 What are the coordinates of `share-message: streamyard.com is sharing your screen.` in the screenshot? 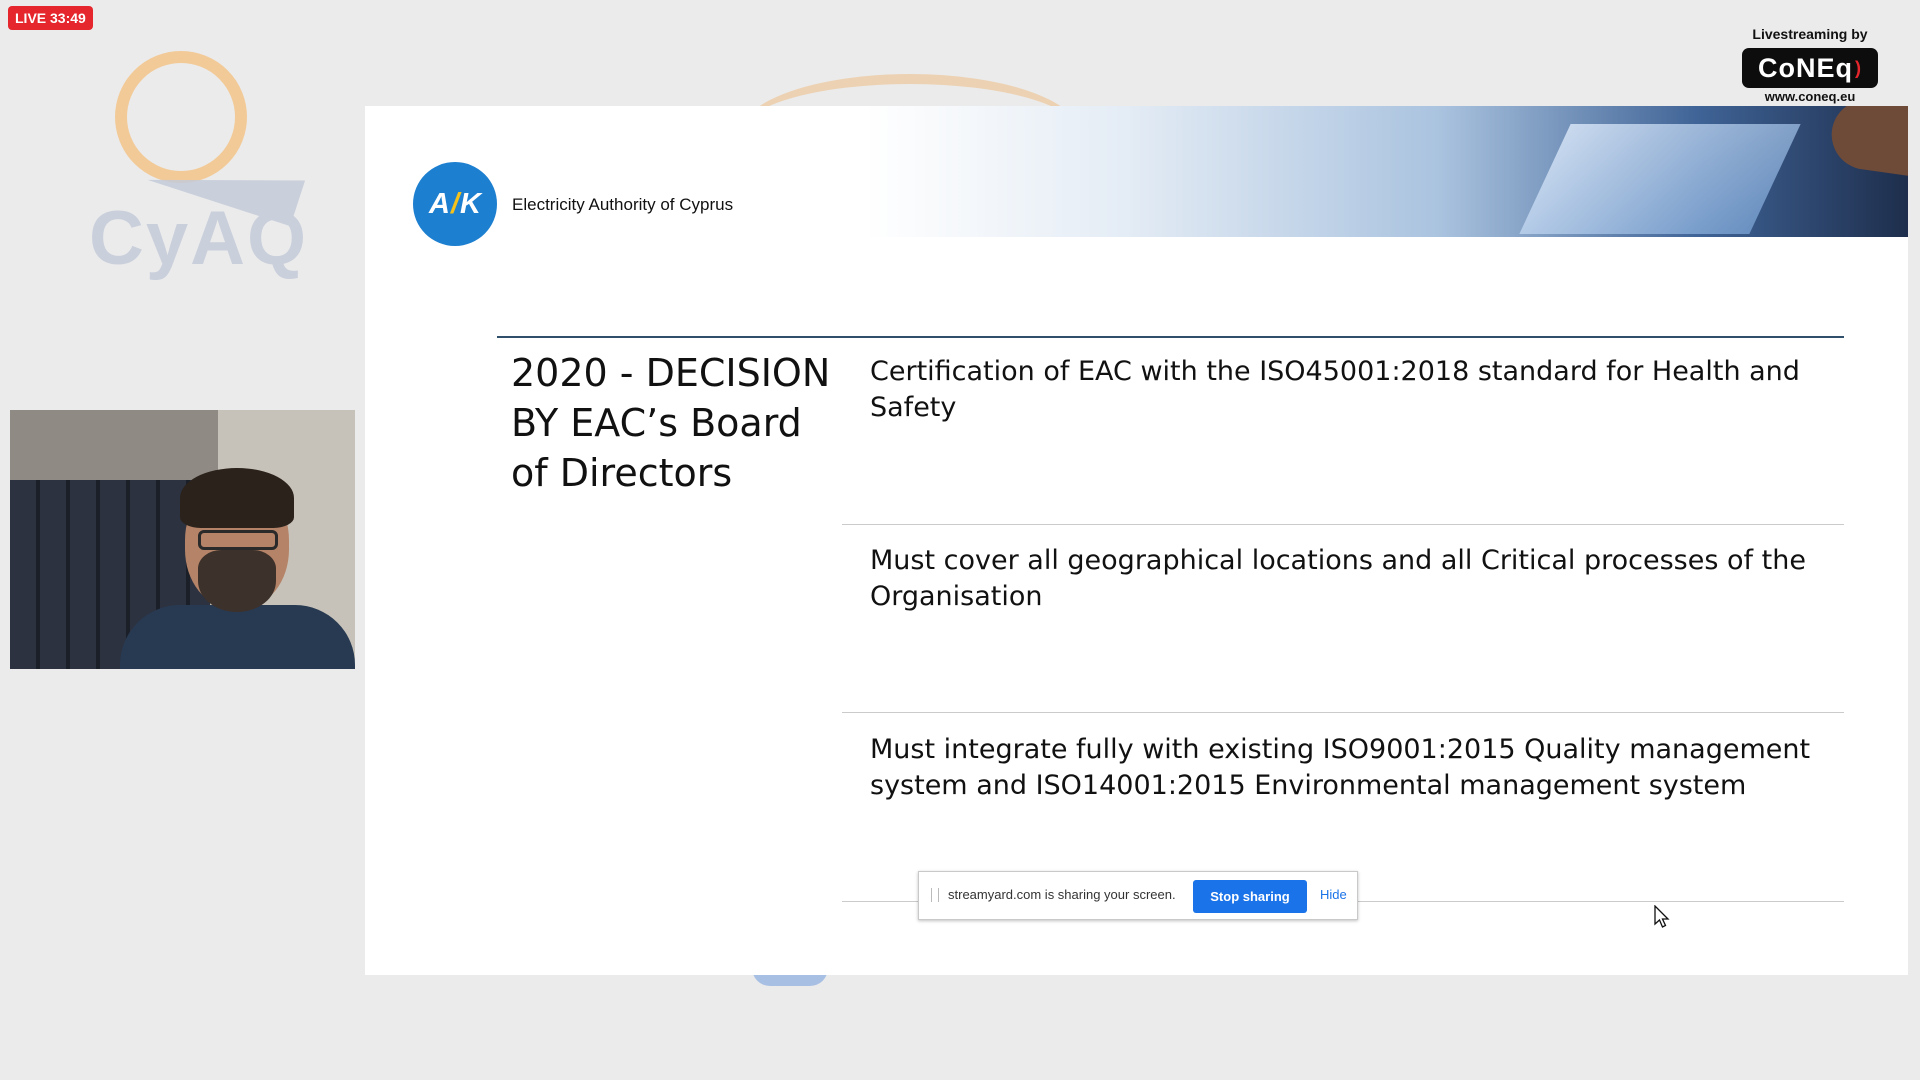 It's located at (1062, 894).